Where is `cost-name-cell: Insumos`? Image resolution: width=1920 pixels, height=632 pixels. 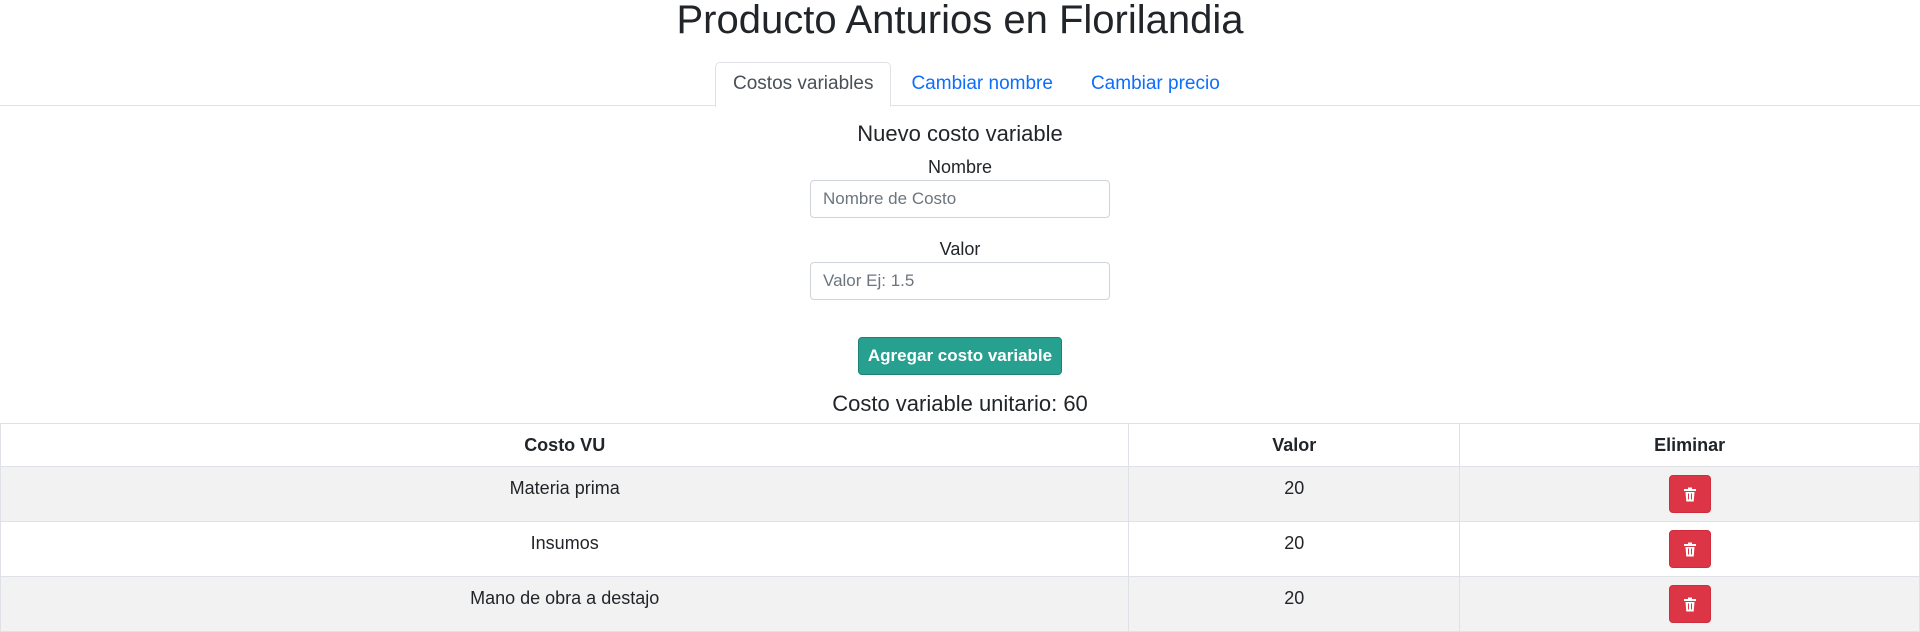
cost-name-cell: Insumos is located at coordinates (565, 549).